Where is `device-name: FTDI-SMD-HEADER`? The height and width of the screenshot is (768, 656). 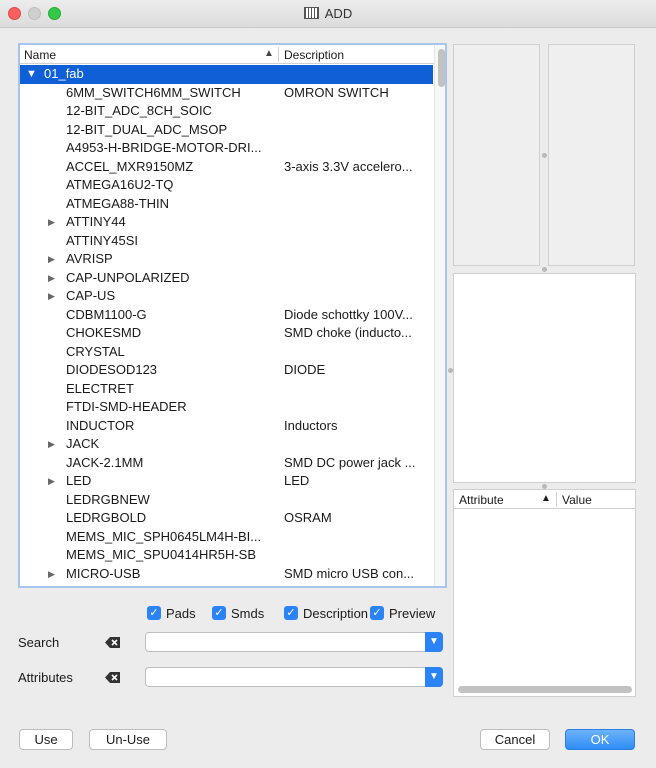 device-name: FTDI-SMD-HEADER is located at coordinates (126, 406).